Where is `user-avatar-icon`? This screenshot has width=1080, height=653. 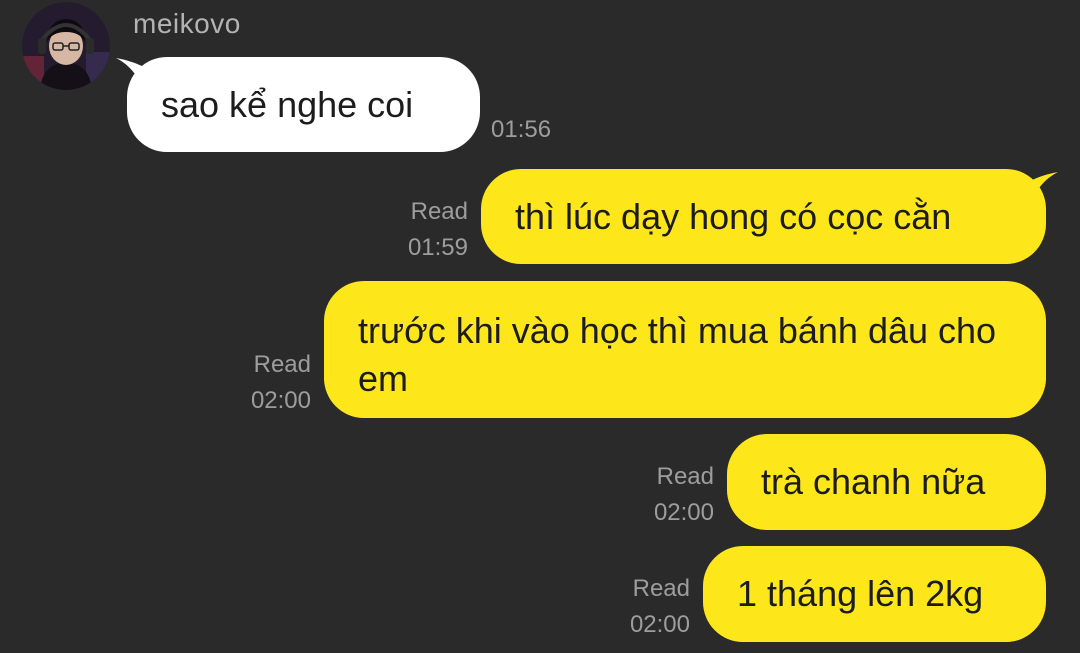
user-avatar-icon is located at coordinates (66, 46).